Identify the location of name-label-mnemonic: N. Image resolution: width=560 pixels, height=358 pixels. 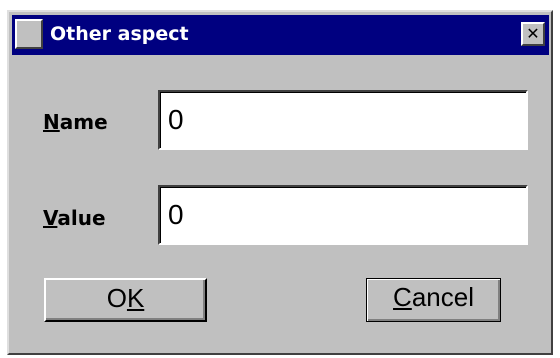
(51, 122).